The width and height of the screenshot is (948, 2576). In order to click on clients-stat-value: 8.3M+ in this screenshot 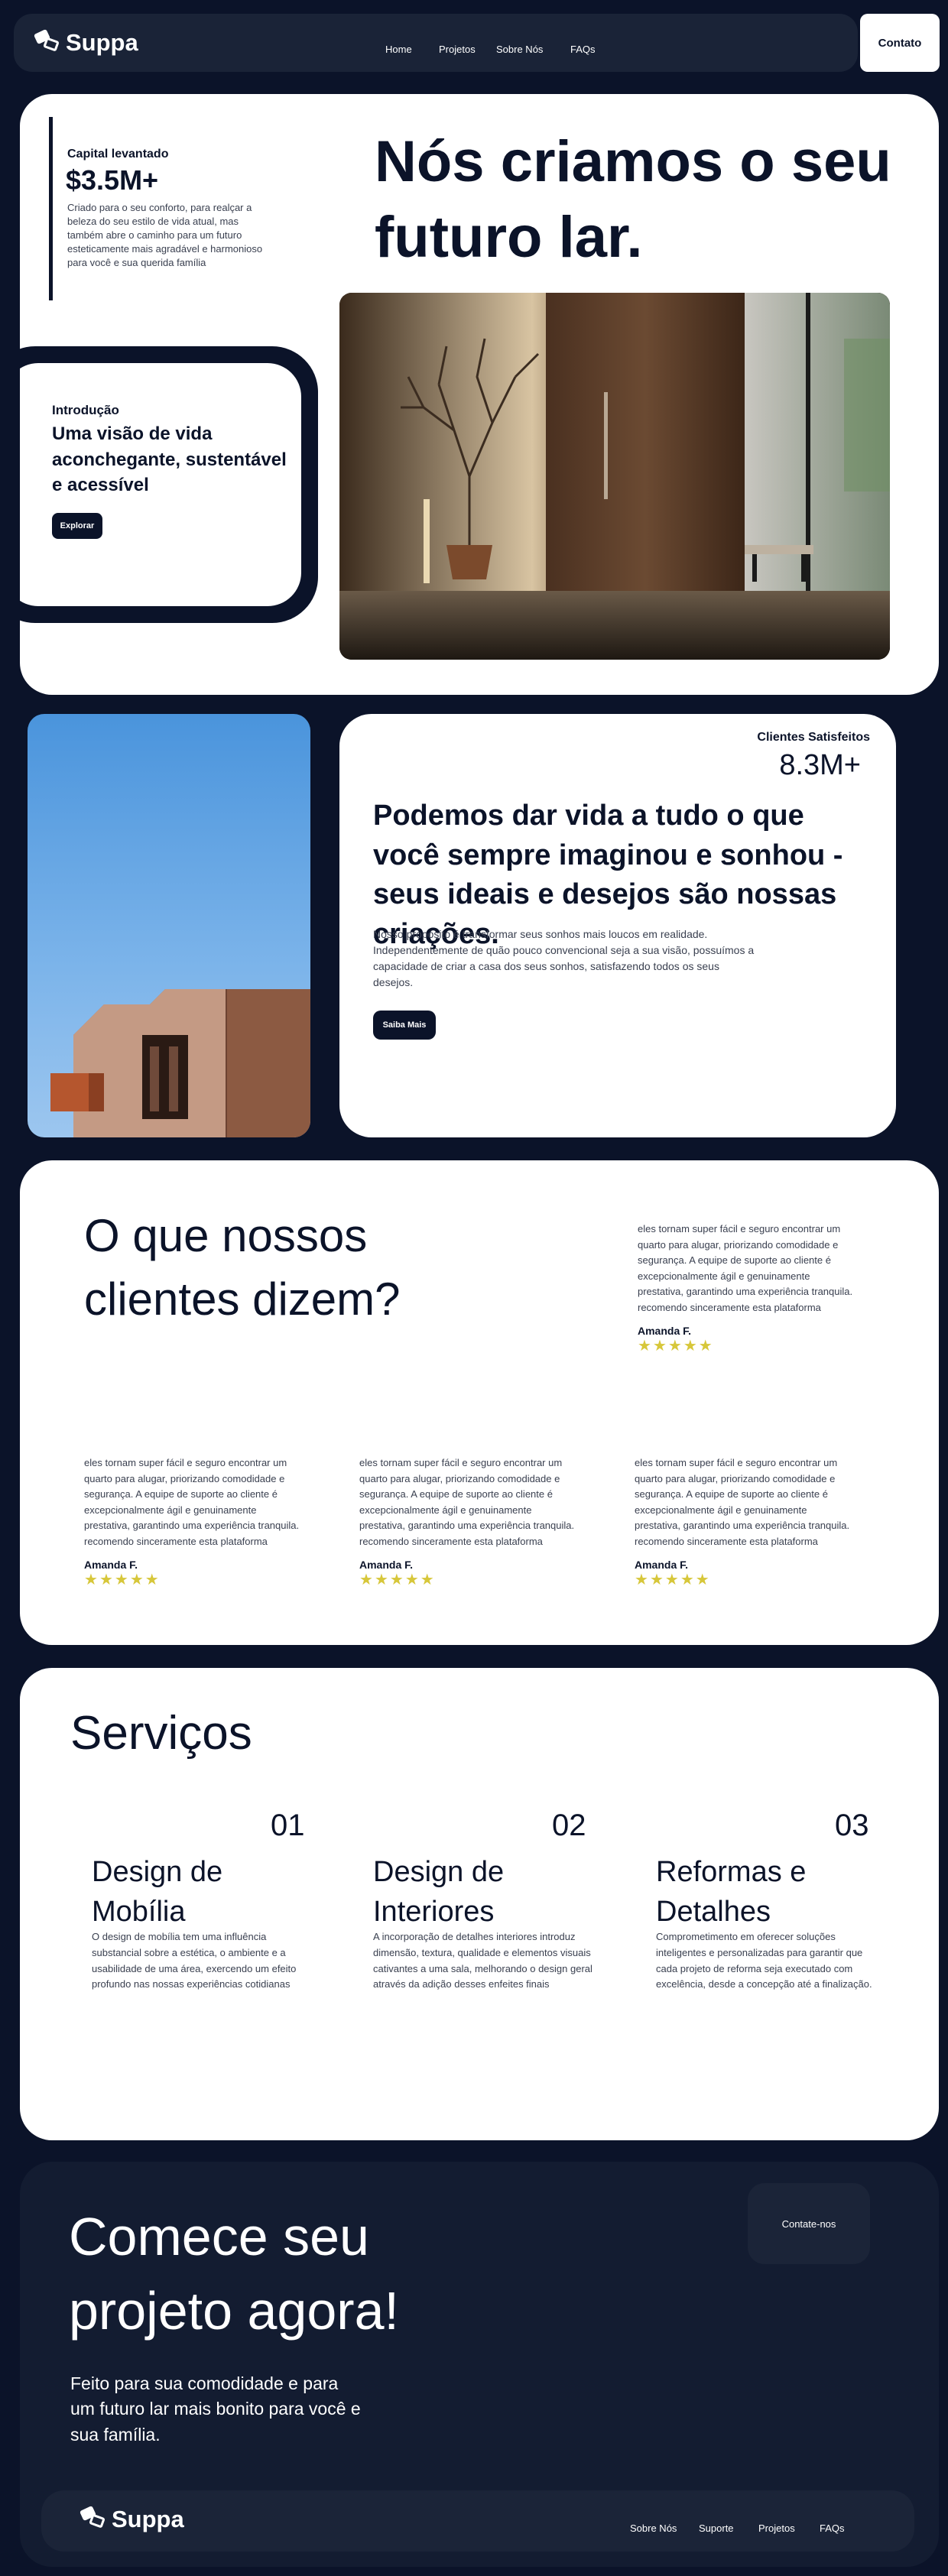, I will do `click(820, 765)`.